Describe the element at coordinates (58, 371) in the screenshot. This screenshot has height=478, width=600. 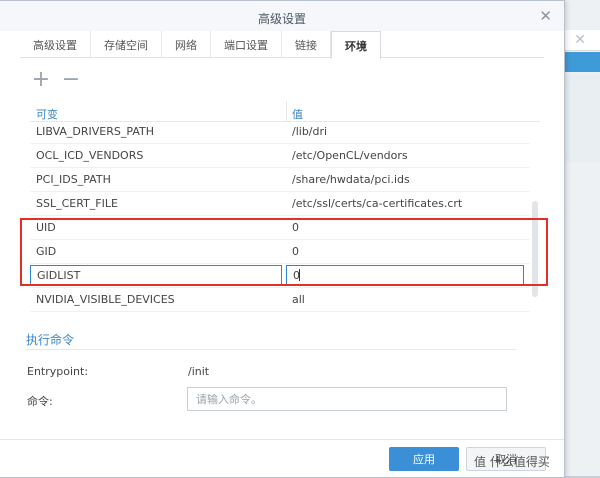
I see `entrypoint-label: Entrypoint:` at that location.